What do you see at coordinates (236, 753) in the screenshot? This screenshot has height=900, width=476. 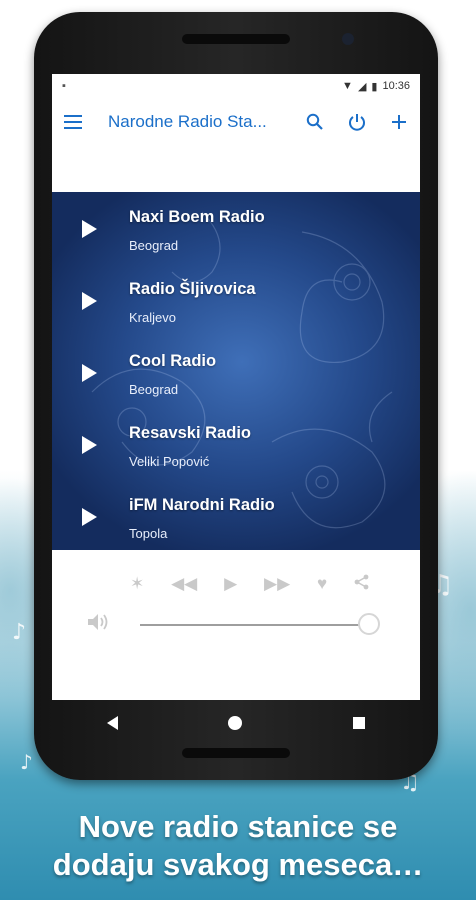 I see `phone-speaker` at bounding box center [236, 753].